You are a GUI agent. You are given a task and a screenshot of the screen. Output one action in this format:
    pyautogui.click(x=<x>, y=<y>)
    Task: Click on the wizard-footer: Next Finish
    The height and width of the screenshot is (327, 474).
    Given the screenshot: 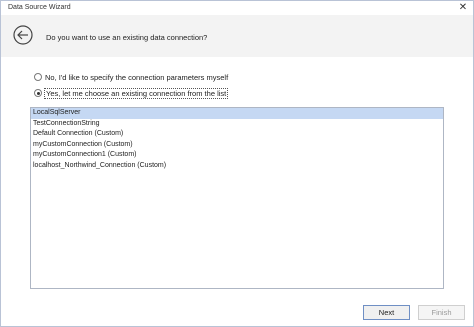 What is the action you would take?
    pyautogui.click(x=237, y=312)
    